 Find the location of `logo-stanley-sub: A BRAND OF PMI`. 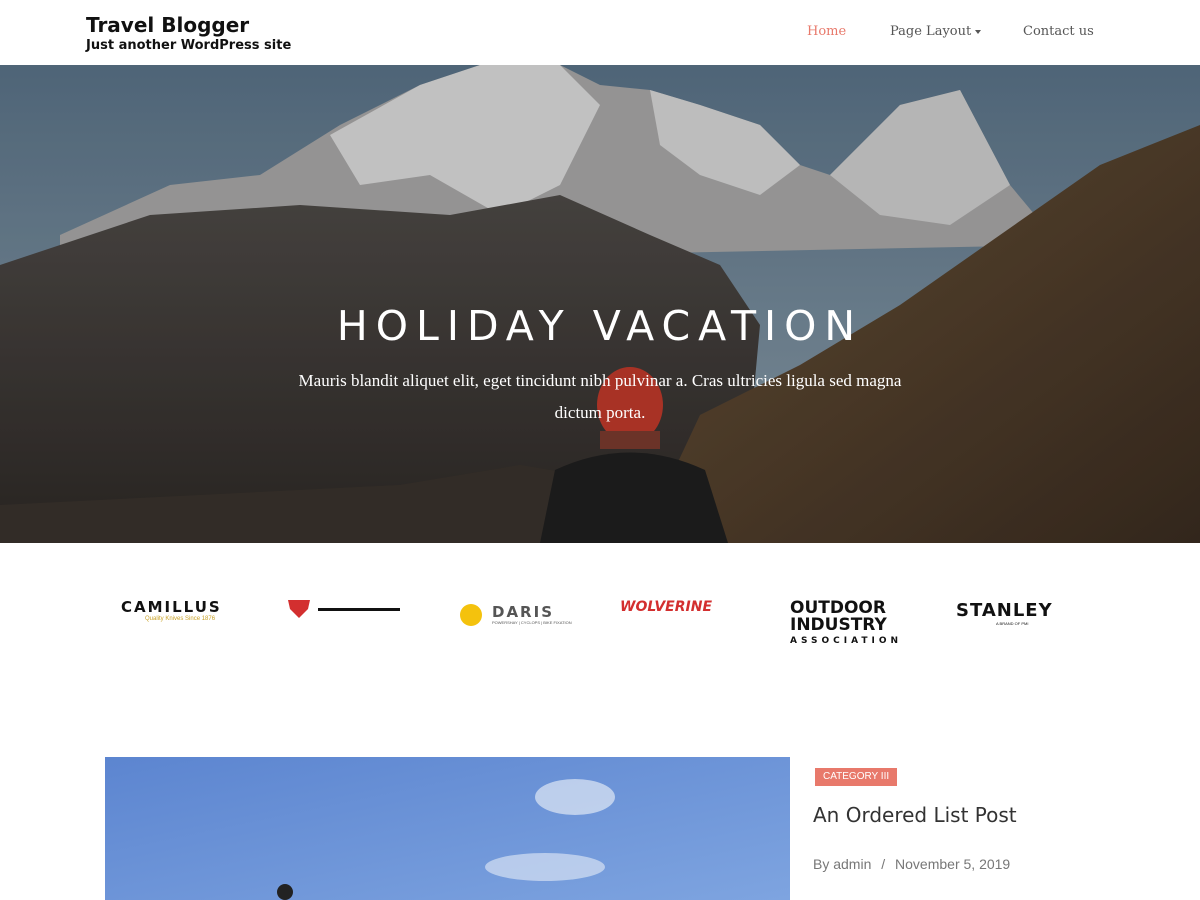

logo-stanley-sub: A BRAND OF PMI is located at coordinates (1012, 623).